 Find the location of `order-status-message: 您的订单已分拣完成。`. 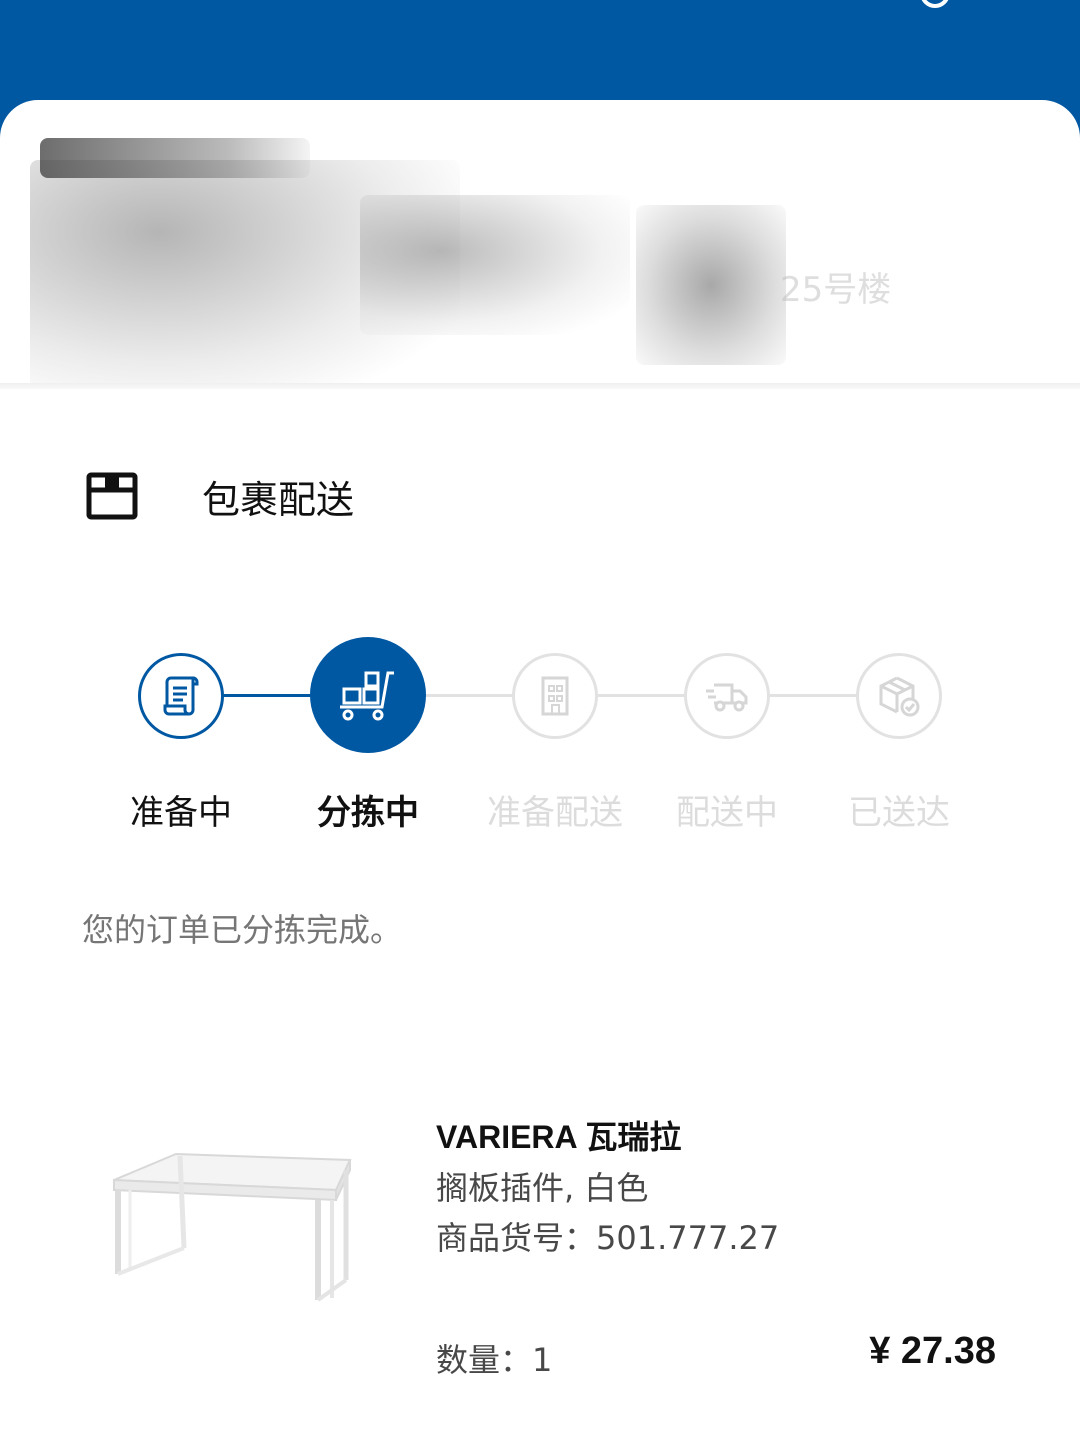

order-status-message: 您的订单已分拣完成。 is located at coordinates (242, 930).